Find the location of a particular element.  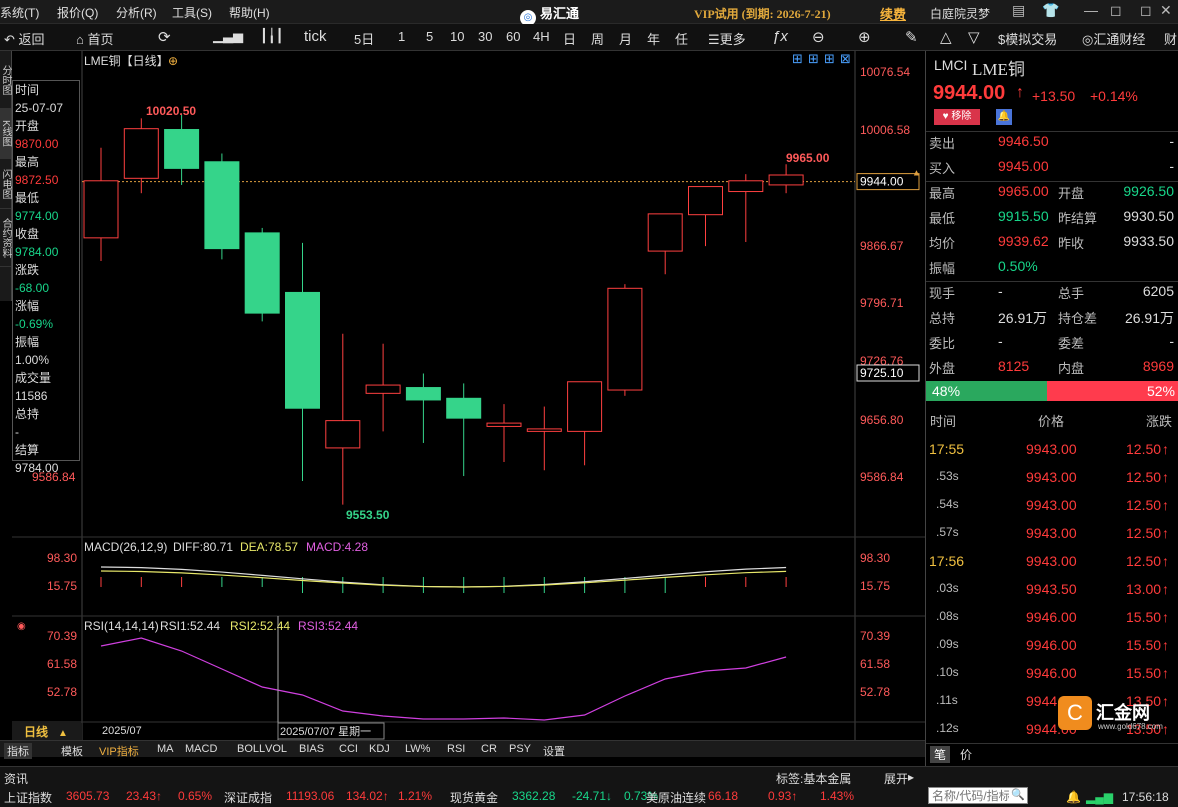

restore-icon: ◻ is located at coordinates (1116, 10).